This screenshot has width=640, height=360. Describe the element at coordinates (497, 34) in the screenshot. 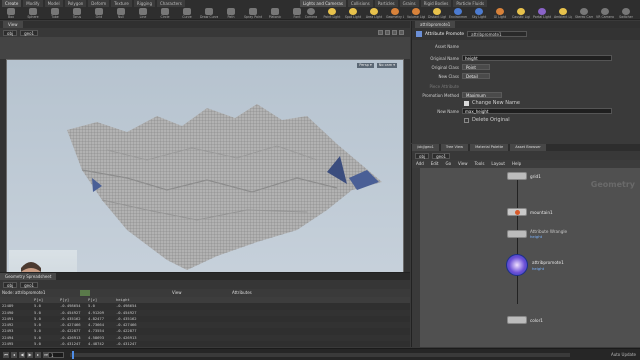

I see `node-name-field: attribpromote1` at that location.